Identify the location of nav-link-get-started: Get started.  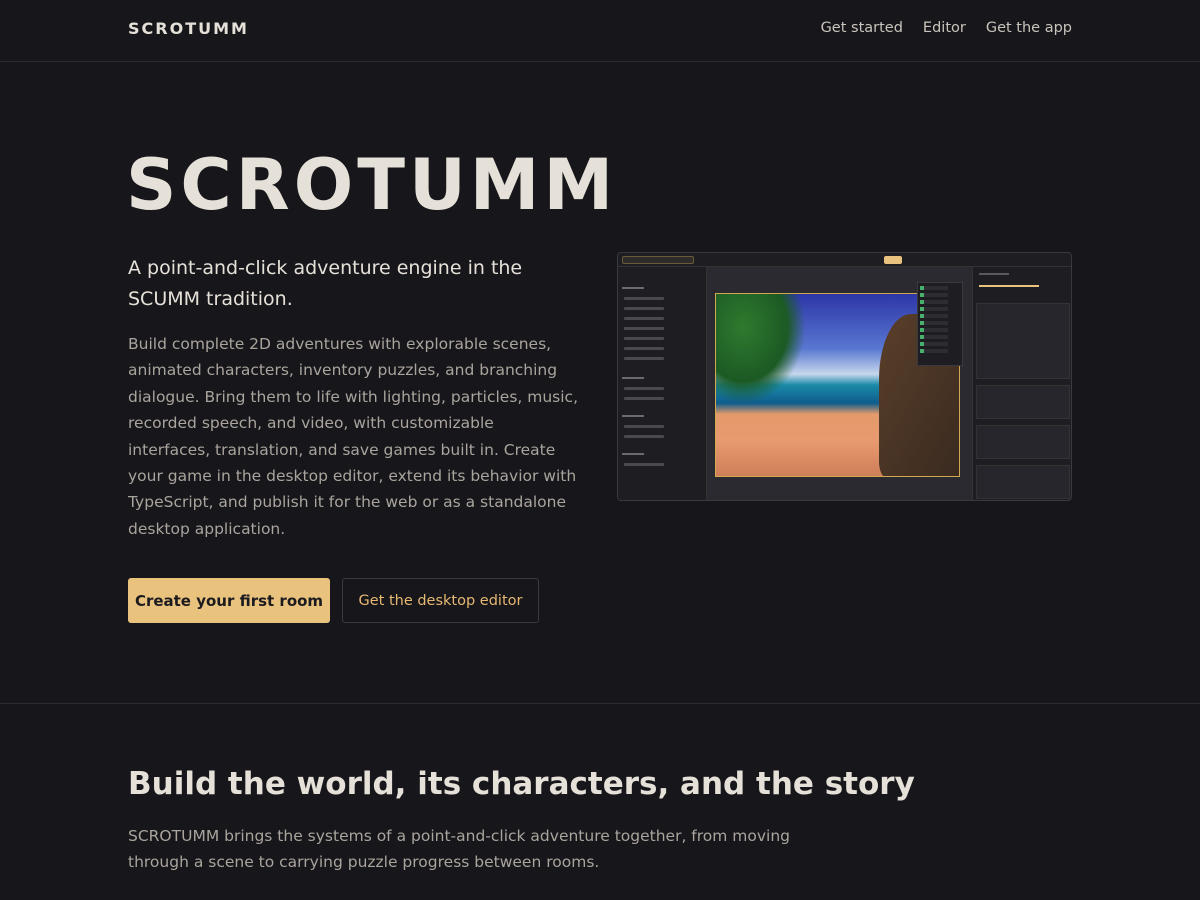
(862, 28).